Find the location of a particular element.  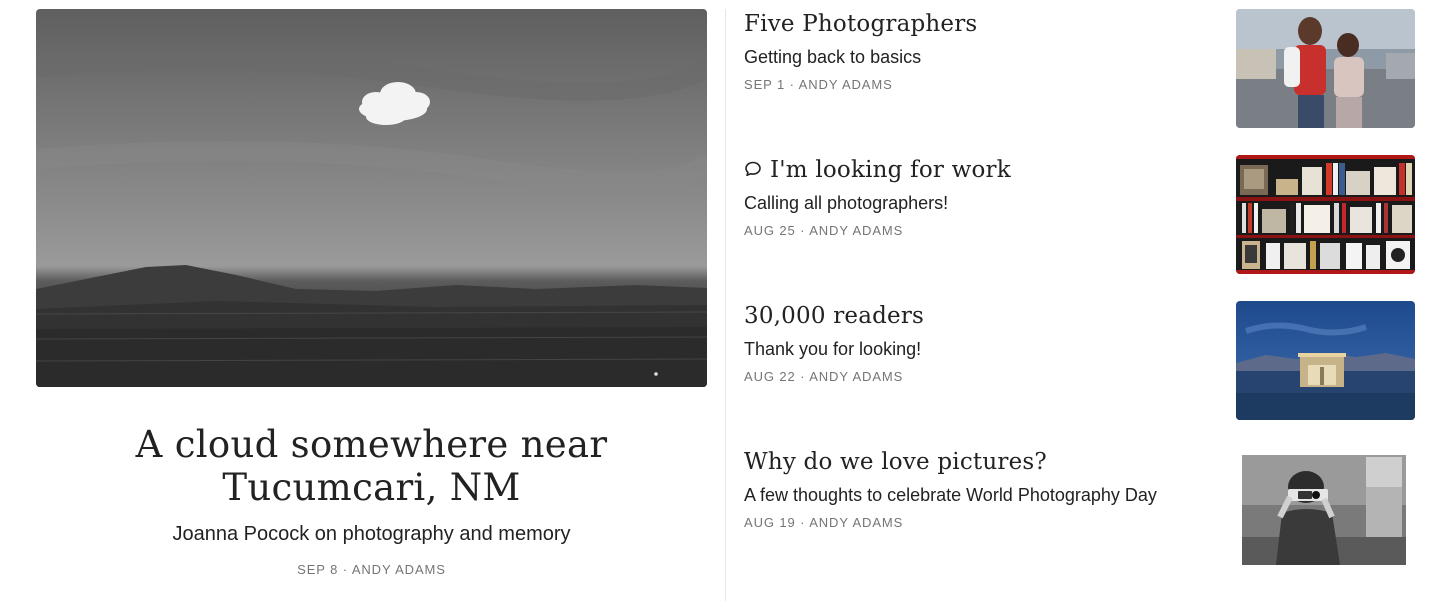

comment-icon is located at coordinates (753, 169).